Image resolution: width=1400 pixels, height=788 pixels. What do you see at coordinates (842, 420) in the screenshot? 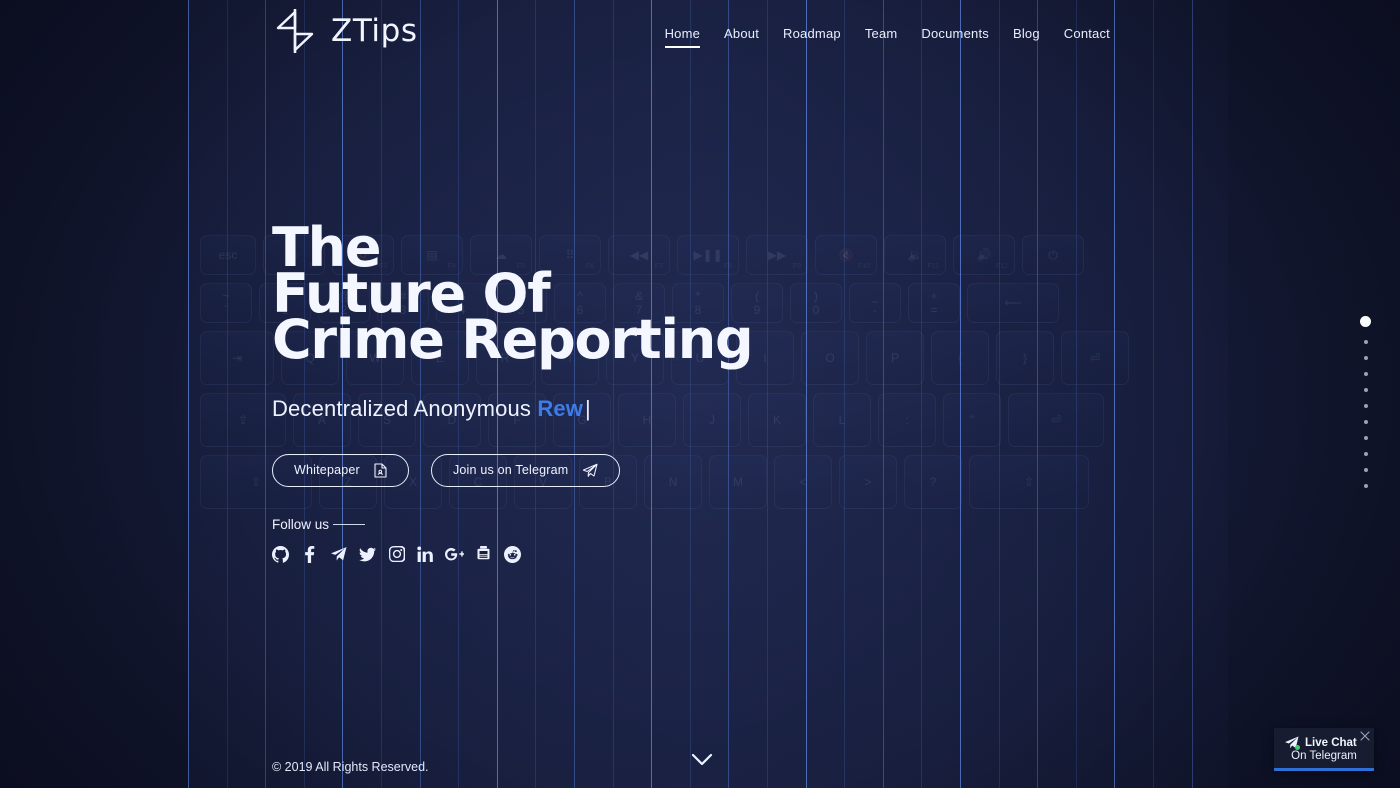
I see `keyboard-key: L` at bounding box center [842, 420].